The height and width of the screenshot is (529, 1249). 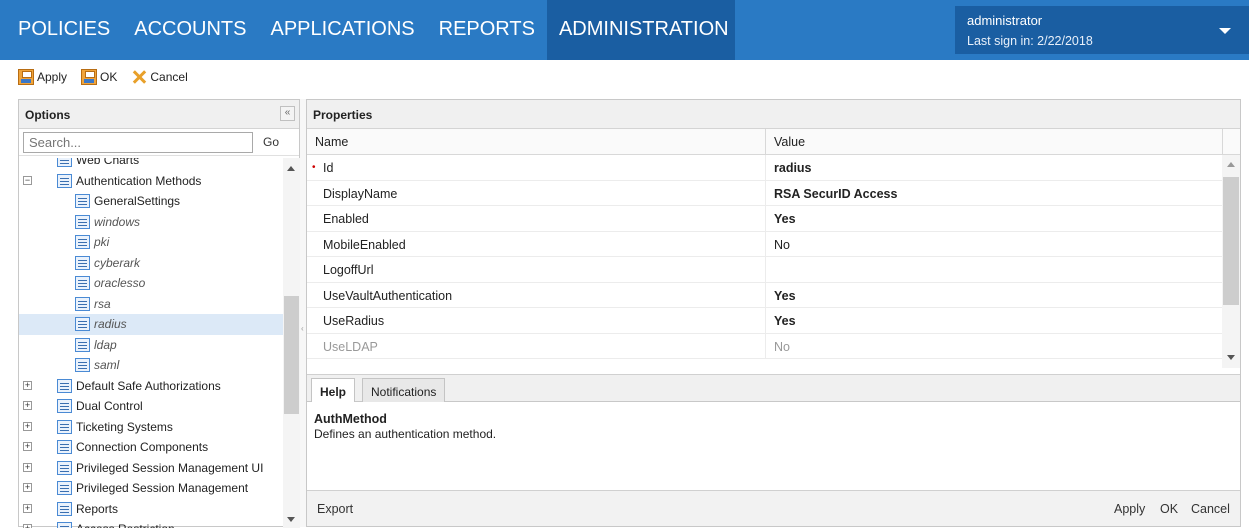 What do you see at coordinates (151, 324) in the screenshot?
I see `tree-item: radius` at bounding box center [151, 324].